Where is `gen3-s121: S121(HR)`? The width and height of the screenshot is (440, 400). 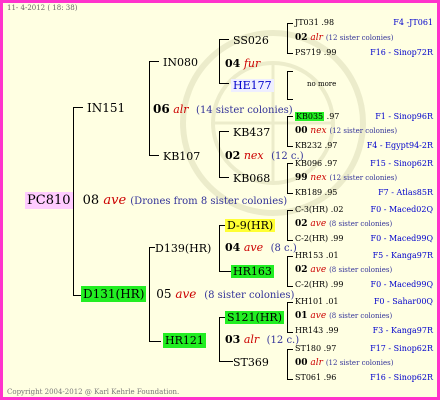 gen3-s121: S121(HR) is located at coordinates (254, 317).